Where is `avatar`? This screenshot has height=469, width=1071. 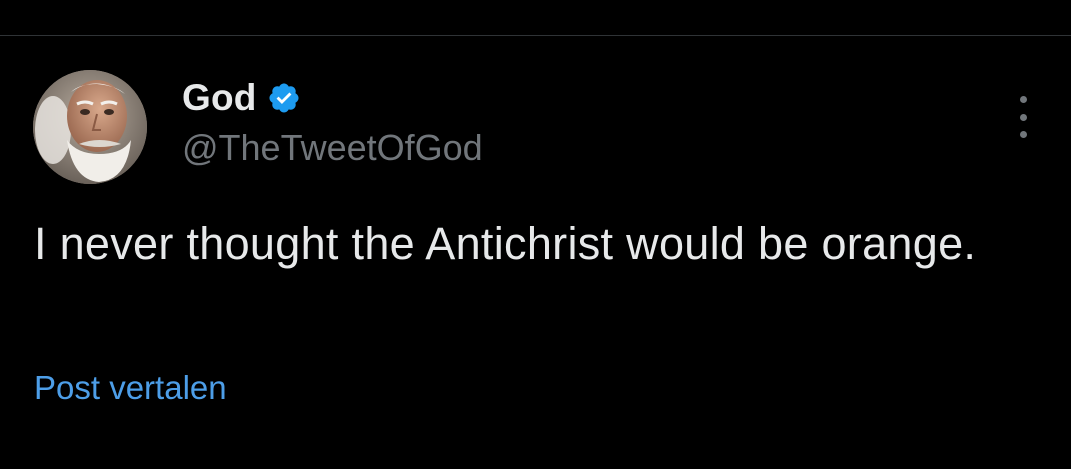
avatar is located at coordinates (90, 127).